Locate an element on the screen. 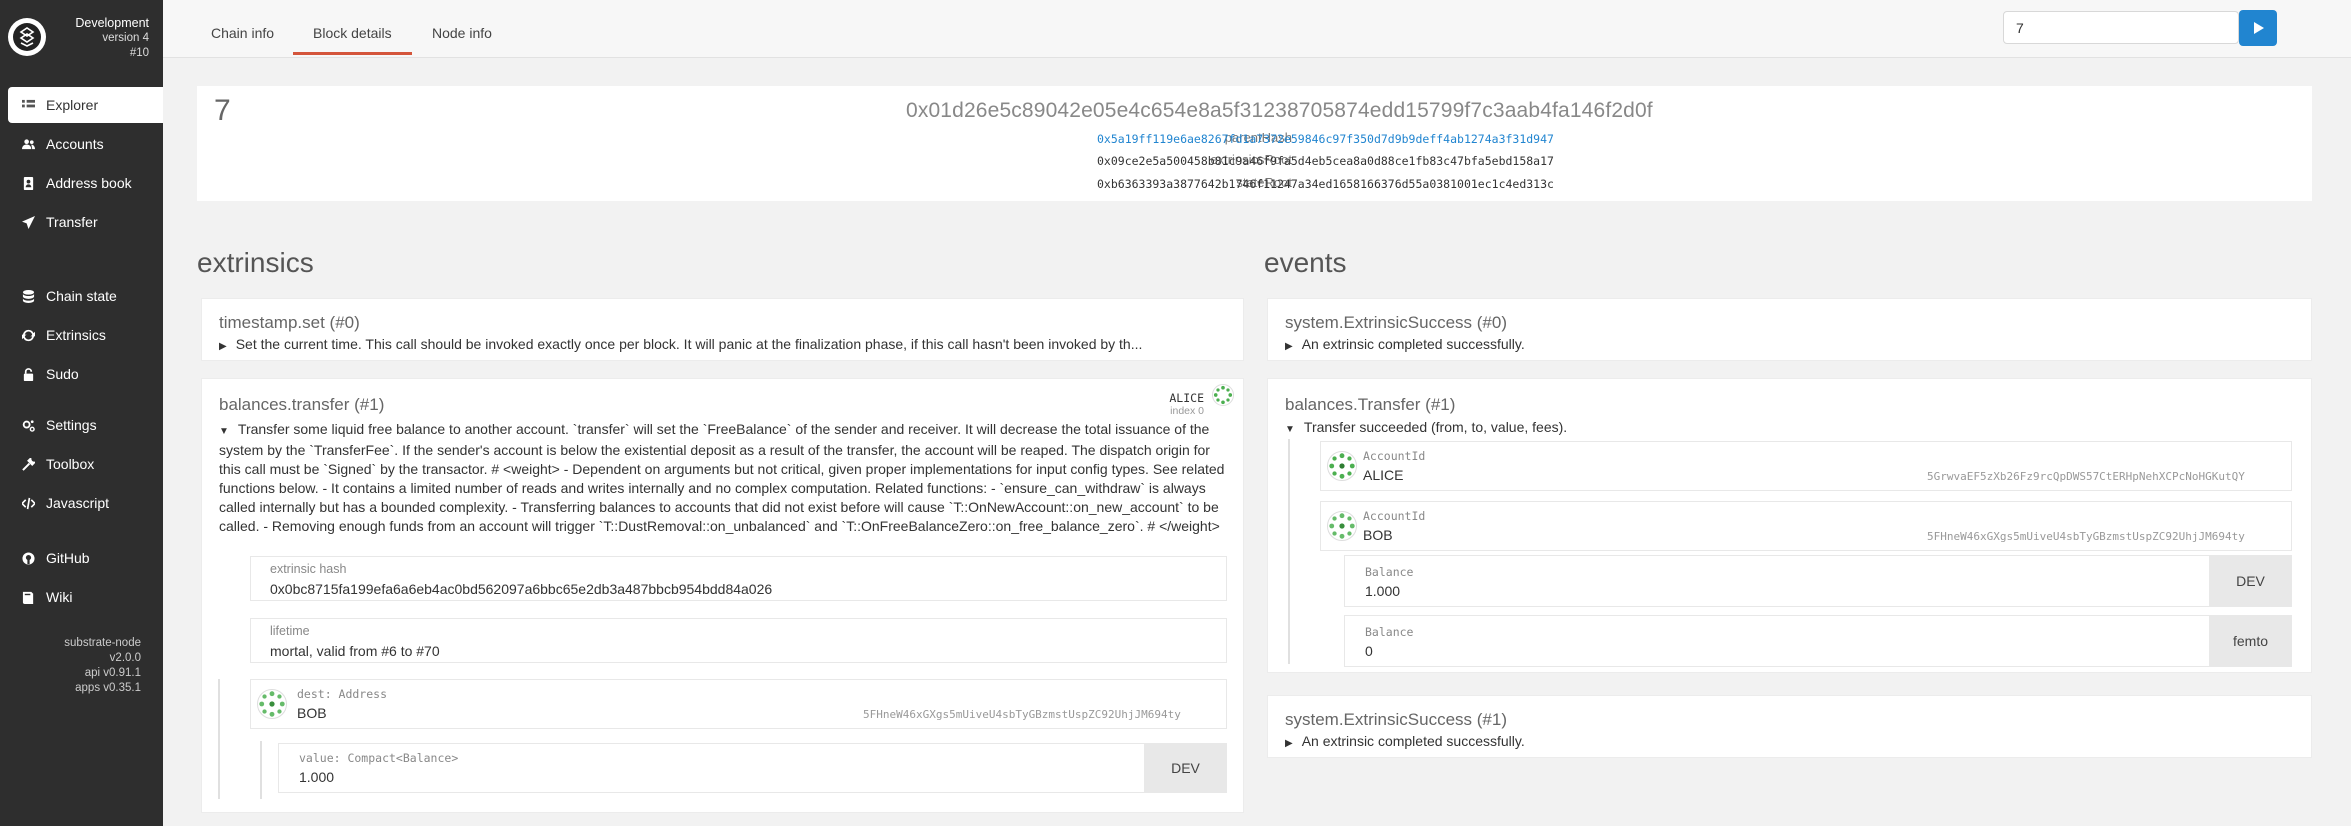 This screenshot has width=2351, height=826. users-icon is located at coordinates (28, 144).